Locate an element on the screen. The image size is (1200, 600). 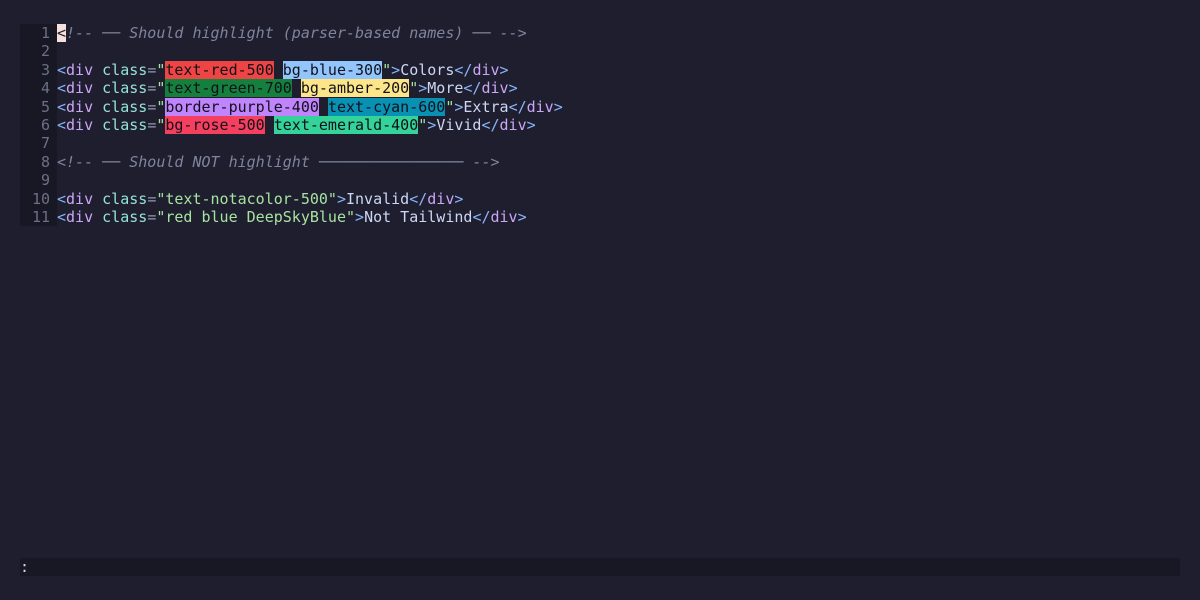
command-line: : is located at coordinates (600, 567).